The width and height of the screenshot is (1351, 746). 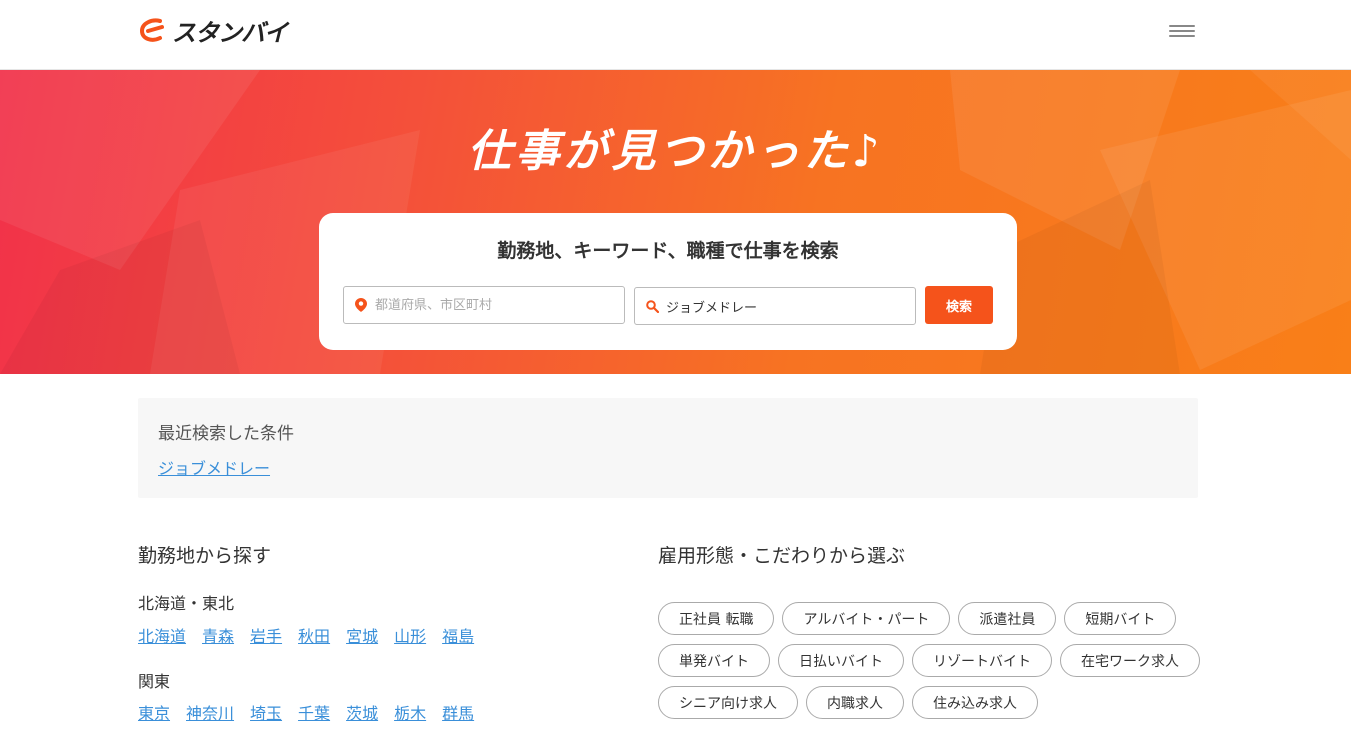 I want to click on keyword-input, so click(x=786, y=306).